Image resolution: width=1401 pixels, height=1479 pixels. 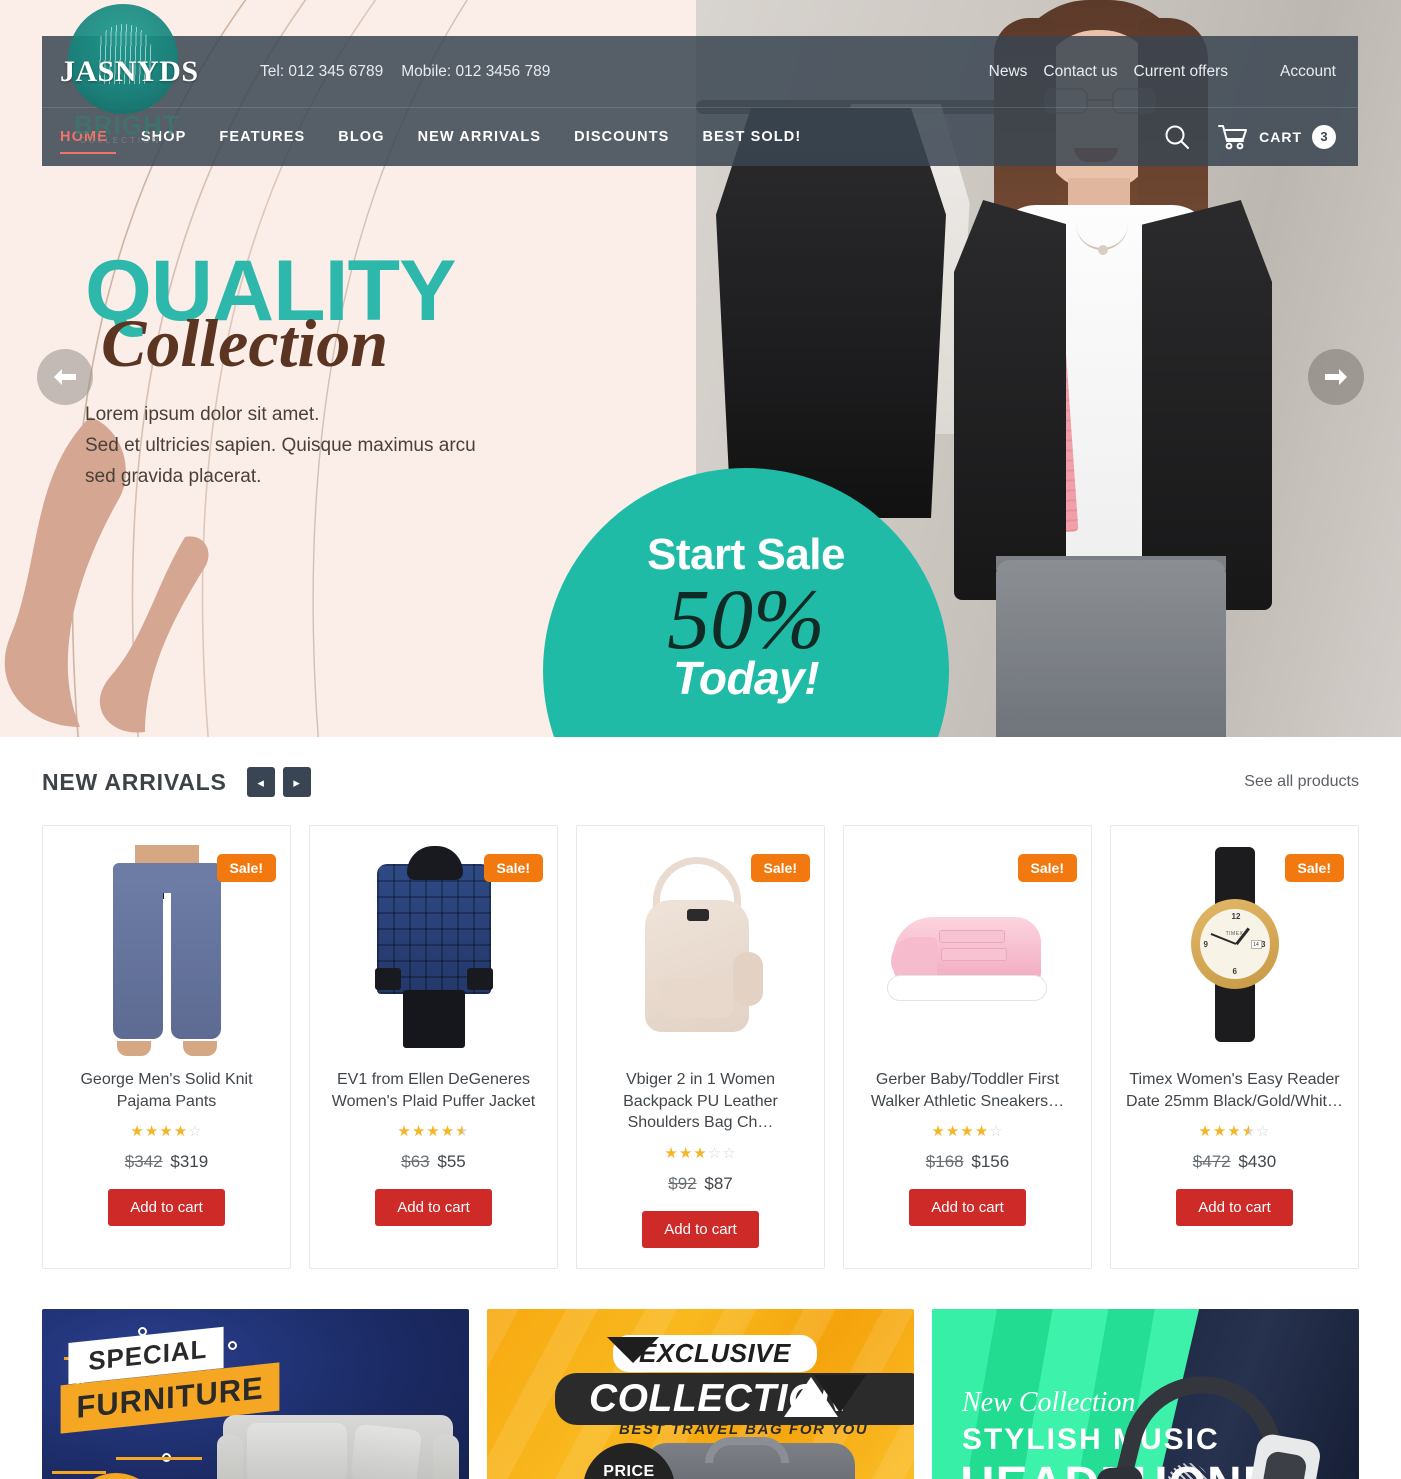 I want to click on new-arrivals-header: NEW ARRIVALS ◂ ▸ See all products, so click(x=700, y=771).